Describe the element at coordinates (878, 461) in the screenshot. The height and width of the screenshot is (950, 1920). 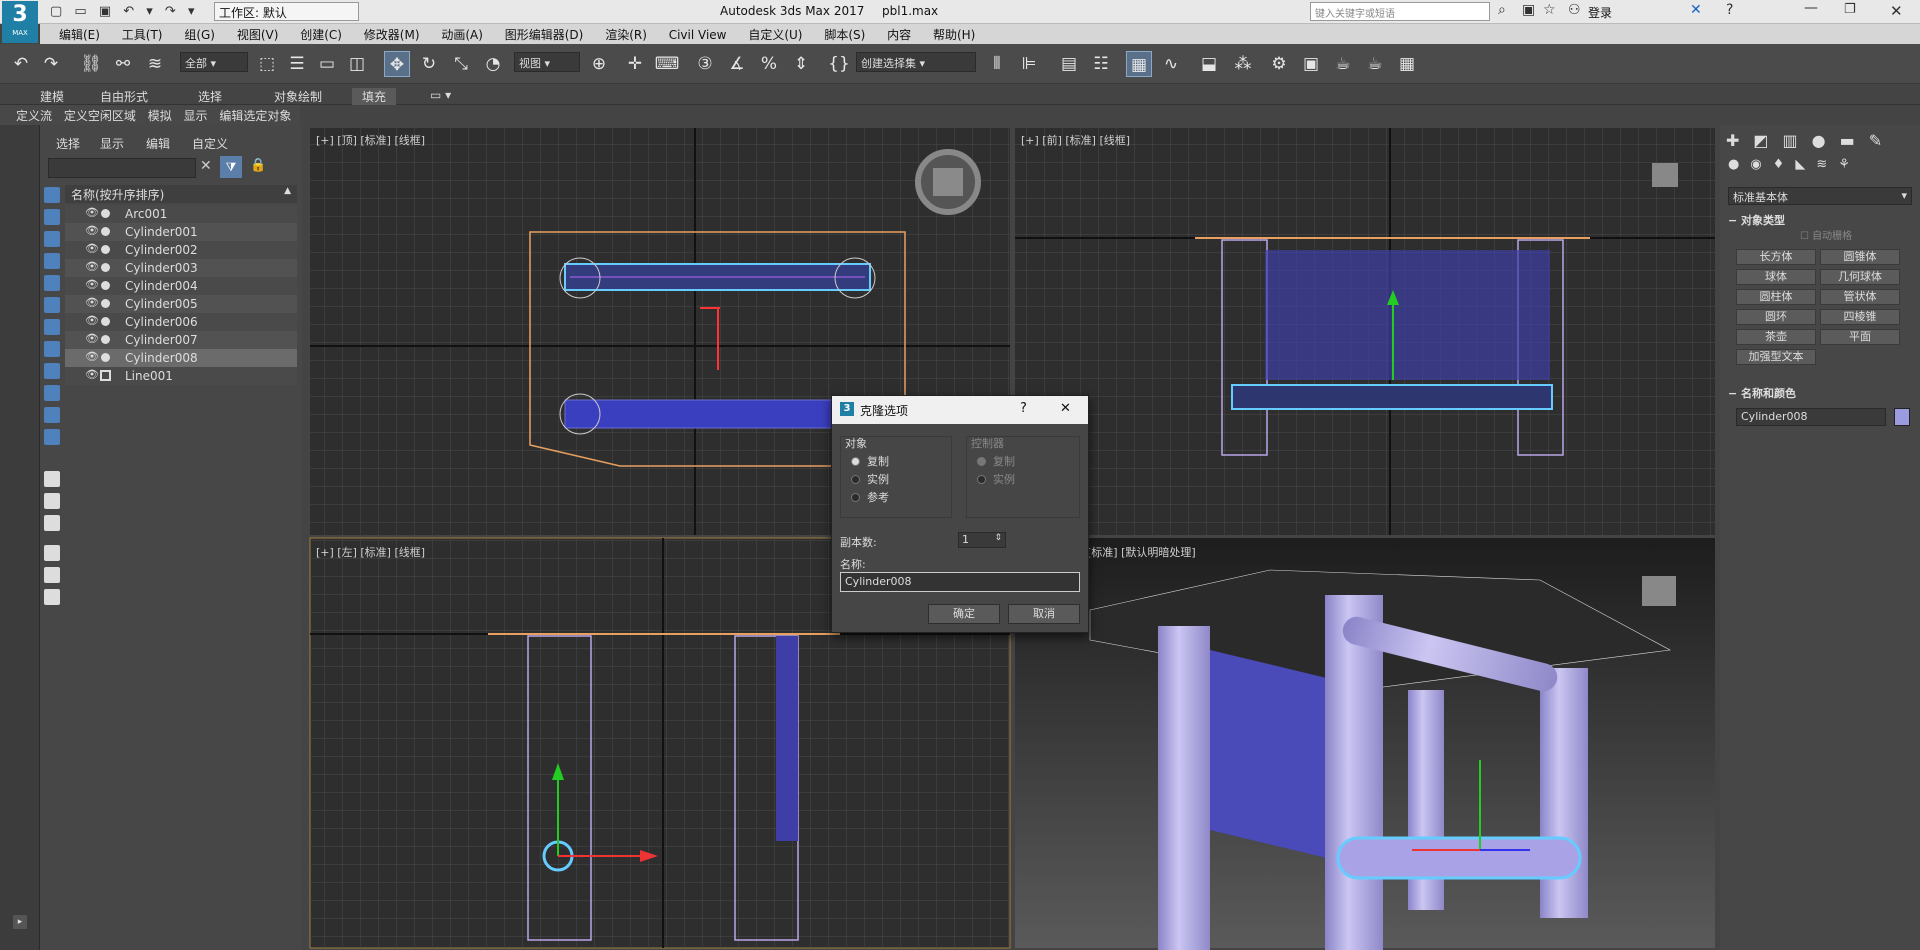
I see `copy-radio-label: 复制` at that location.